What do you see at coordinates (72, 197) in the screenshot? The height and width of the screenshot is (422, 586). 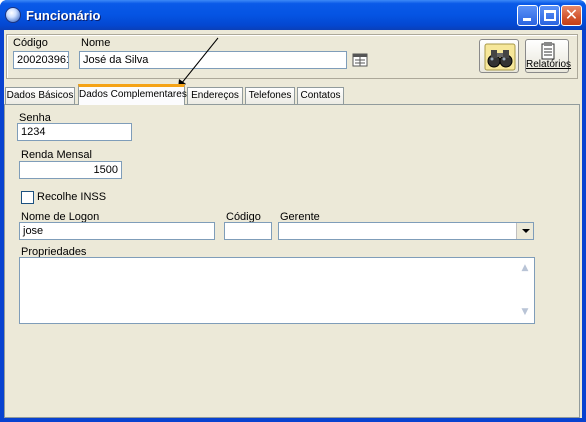 I see `recolhe-inss-label: Recolhe INSS` at bounding box center [72, 197].